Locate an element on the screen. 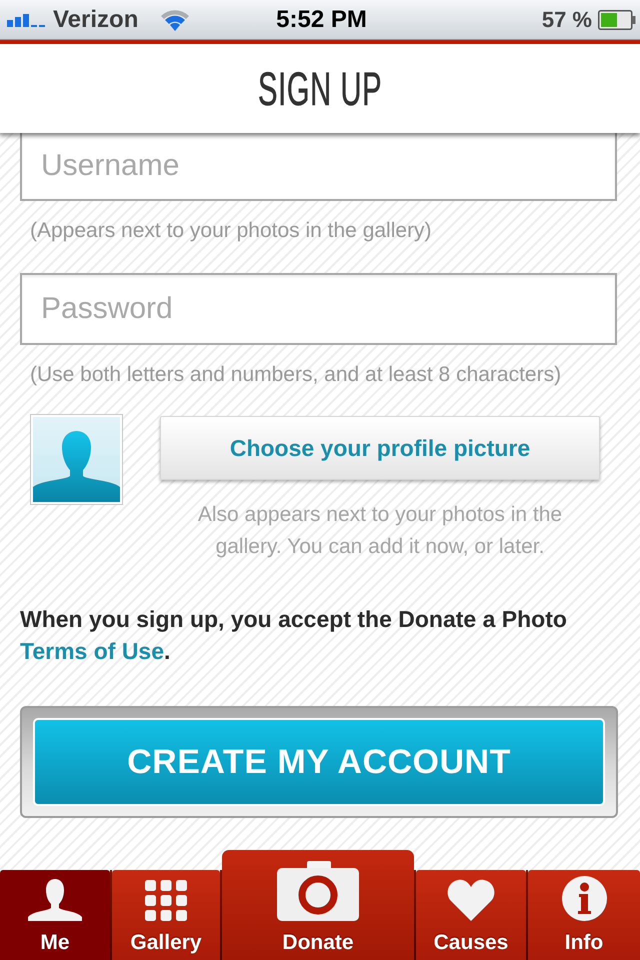 This screenshot has width=640, height=960. field-hint: (Use both letters and numbers, and at least 8 characters) is located at coordinates (296, 375).